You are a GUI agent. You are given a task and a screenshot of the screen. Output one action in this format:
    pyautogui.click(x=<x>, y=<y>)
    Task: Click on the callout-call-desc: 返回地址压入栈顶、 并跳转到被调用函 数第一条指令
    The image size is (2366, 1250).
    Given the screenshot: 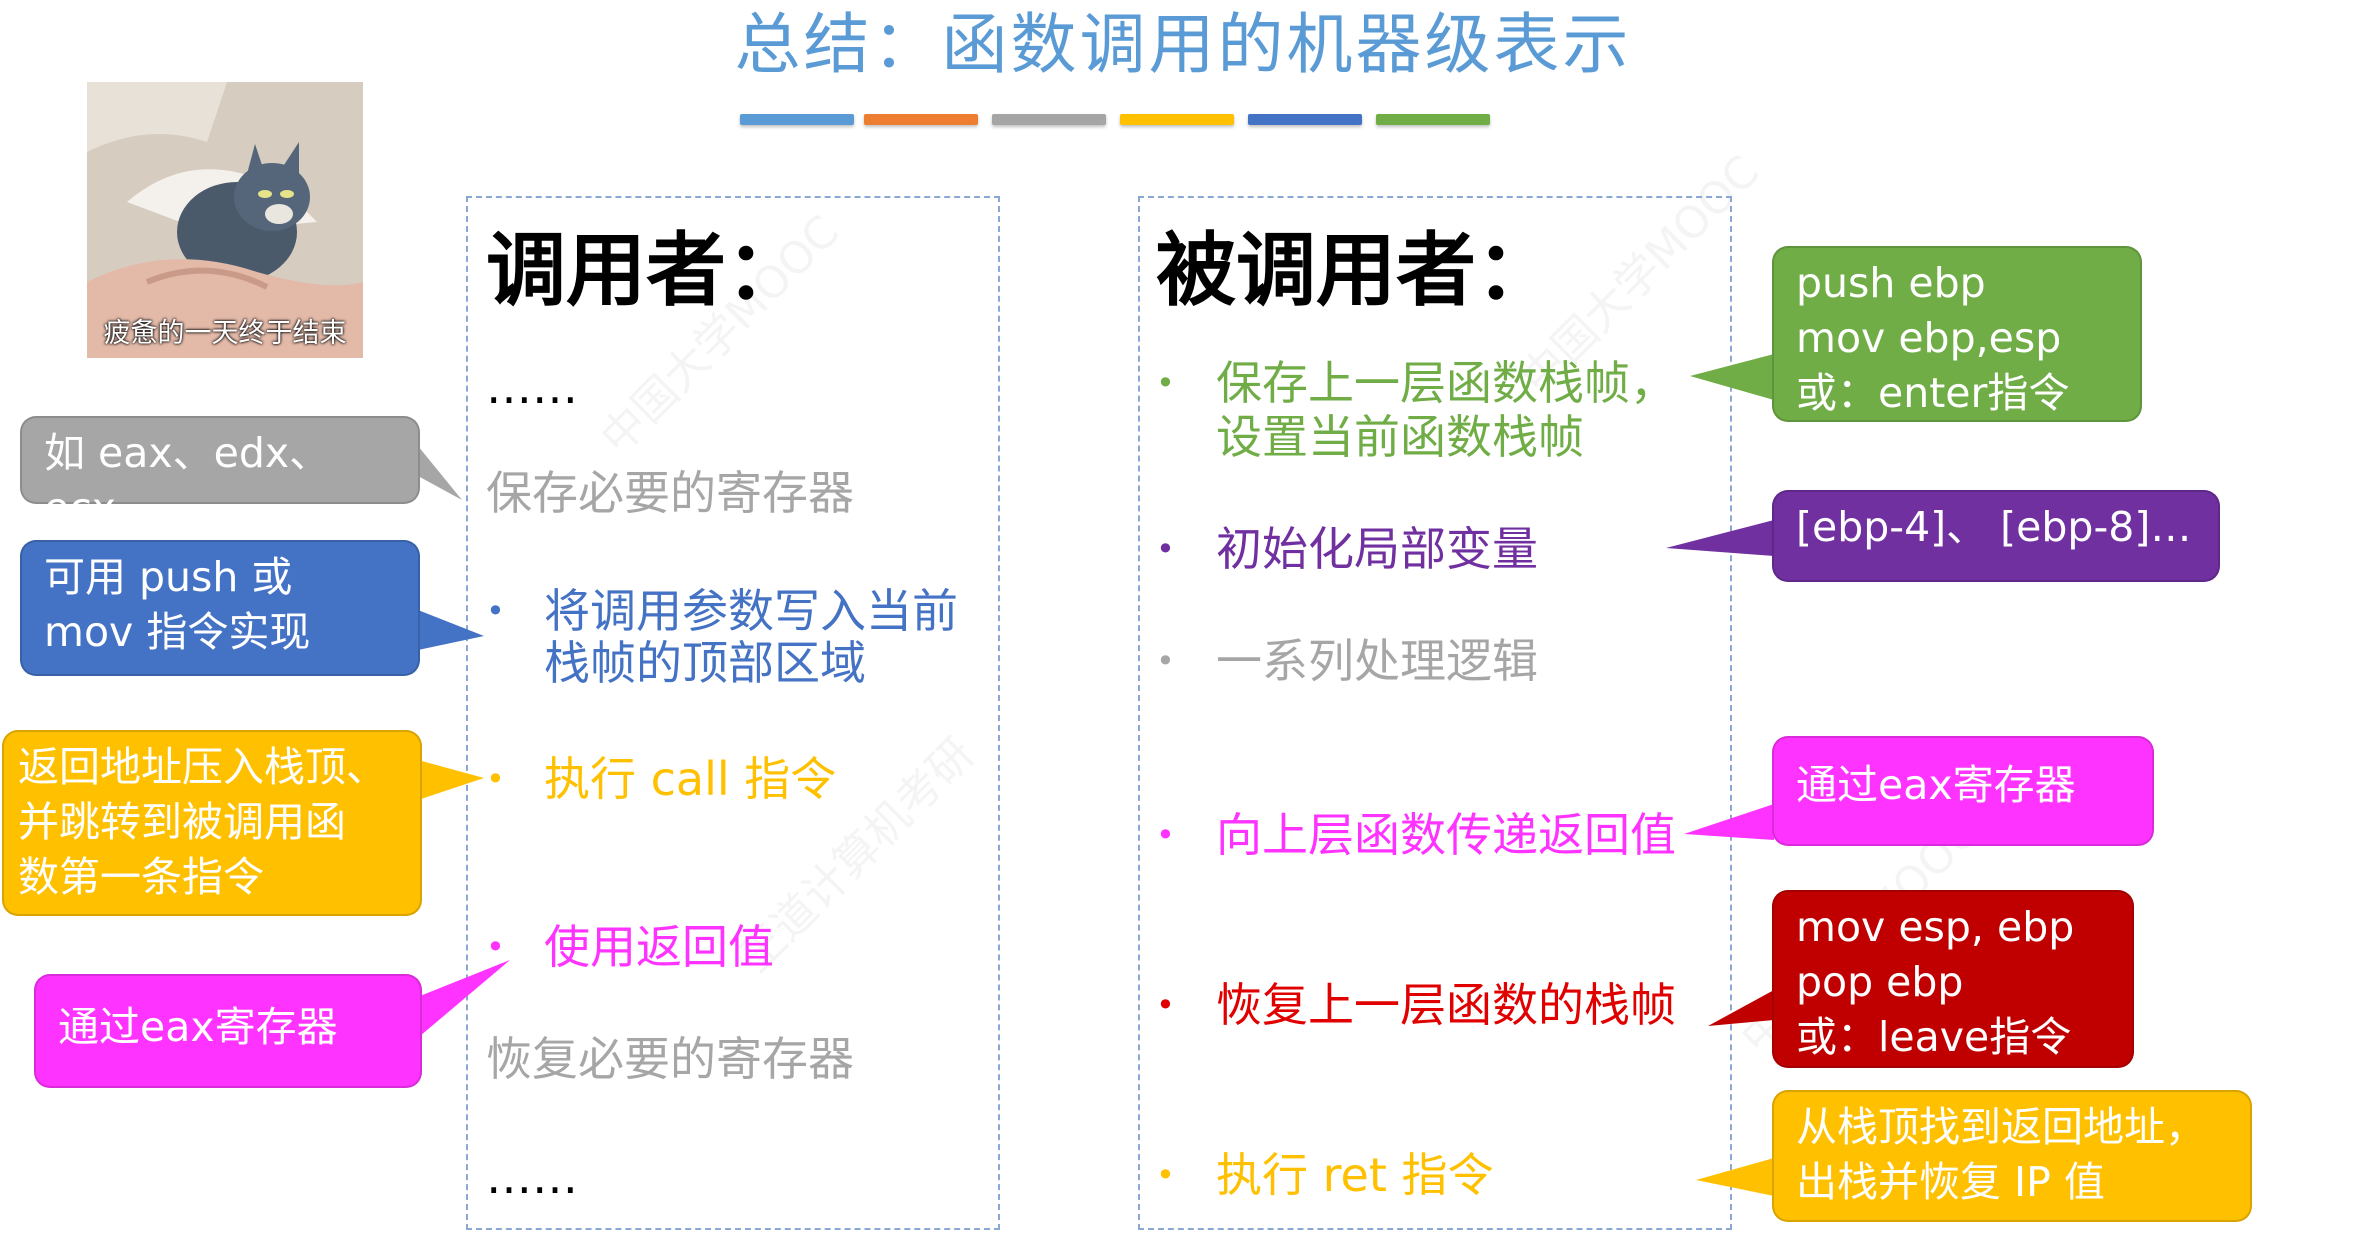 What is the action you would take?
    pyautogui.click(x=212, y=823)
    